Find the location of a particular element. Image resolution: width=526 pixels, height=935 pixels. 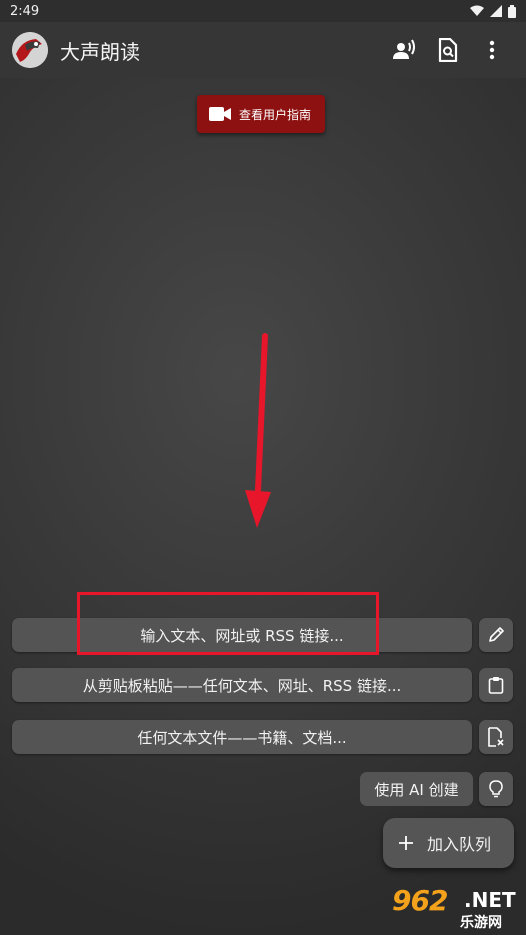

app-logo is located at coordinates (30, 50).